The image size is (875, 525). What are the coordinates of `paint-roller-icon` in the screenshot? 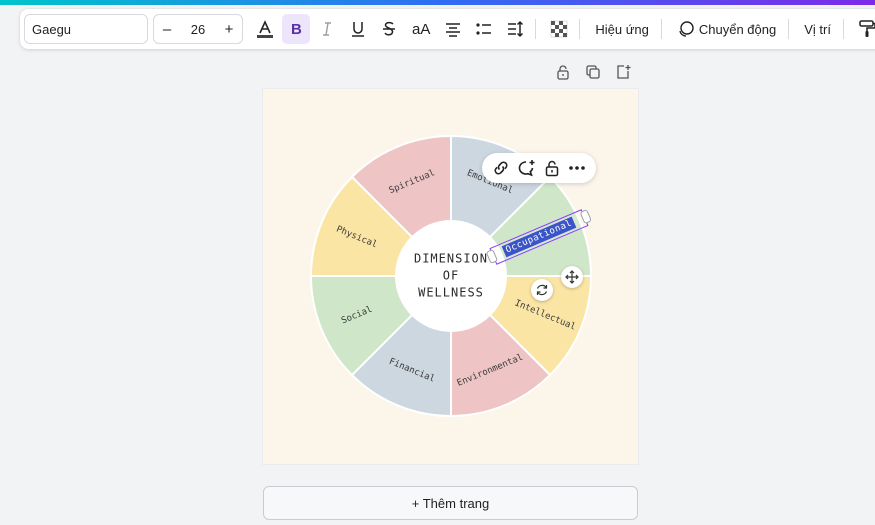 It's located at (867, 28).